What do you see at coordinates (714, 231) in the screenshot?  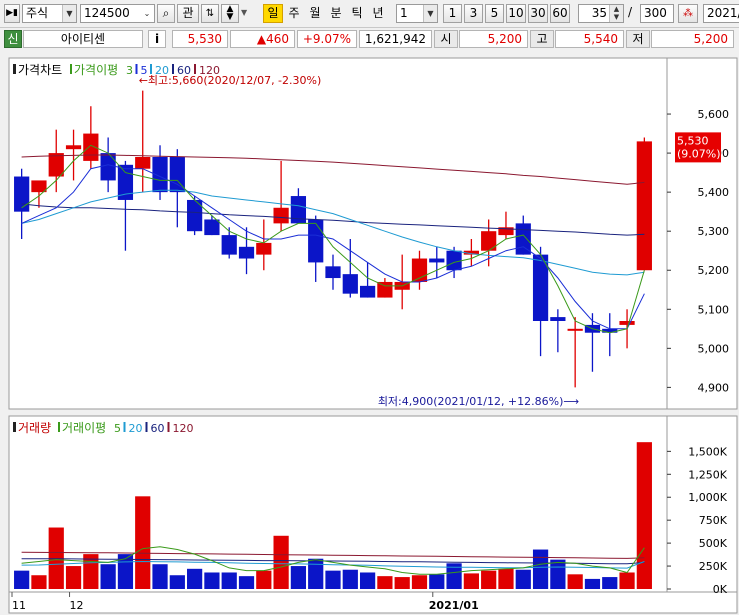 I see `price-tick-label: 5,300` at bounding box center [714, 231].